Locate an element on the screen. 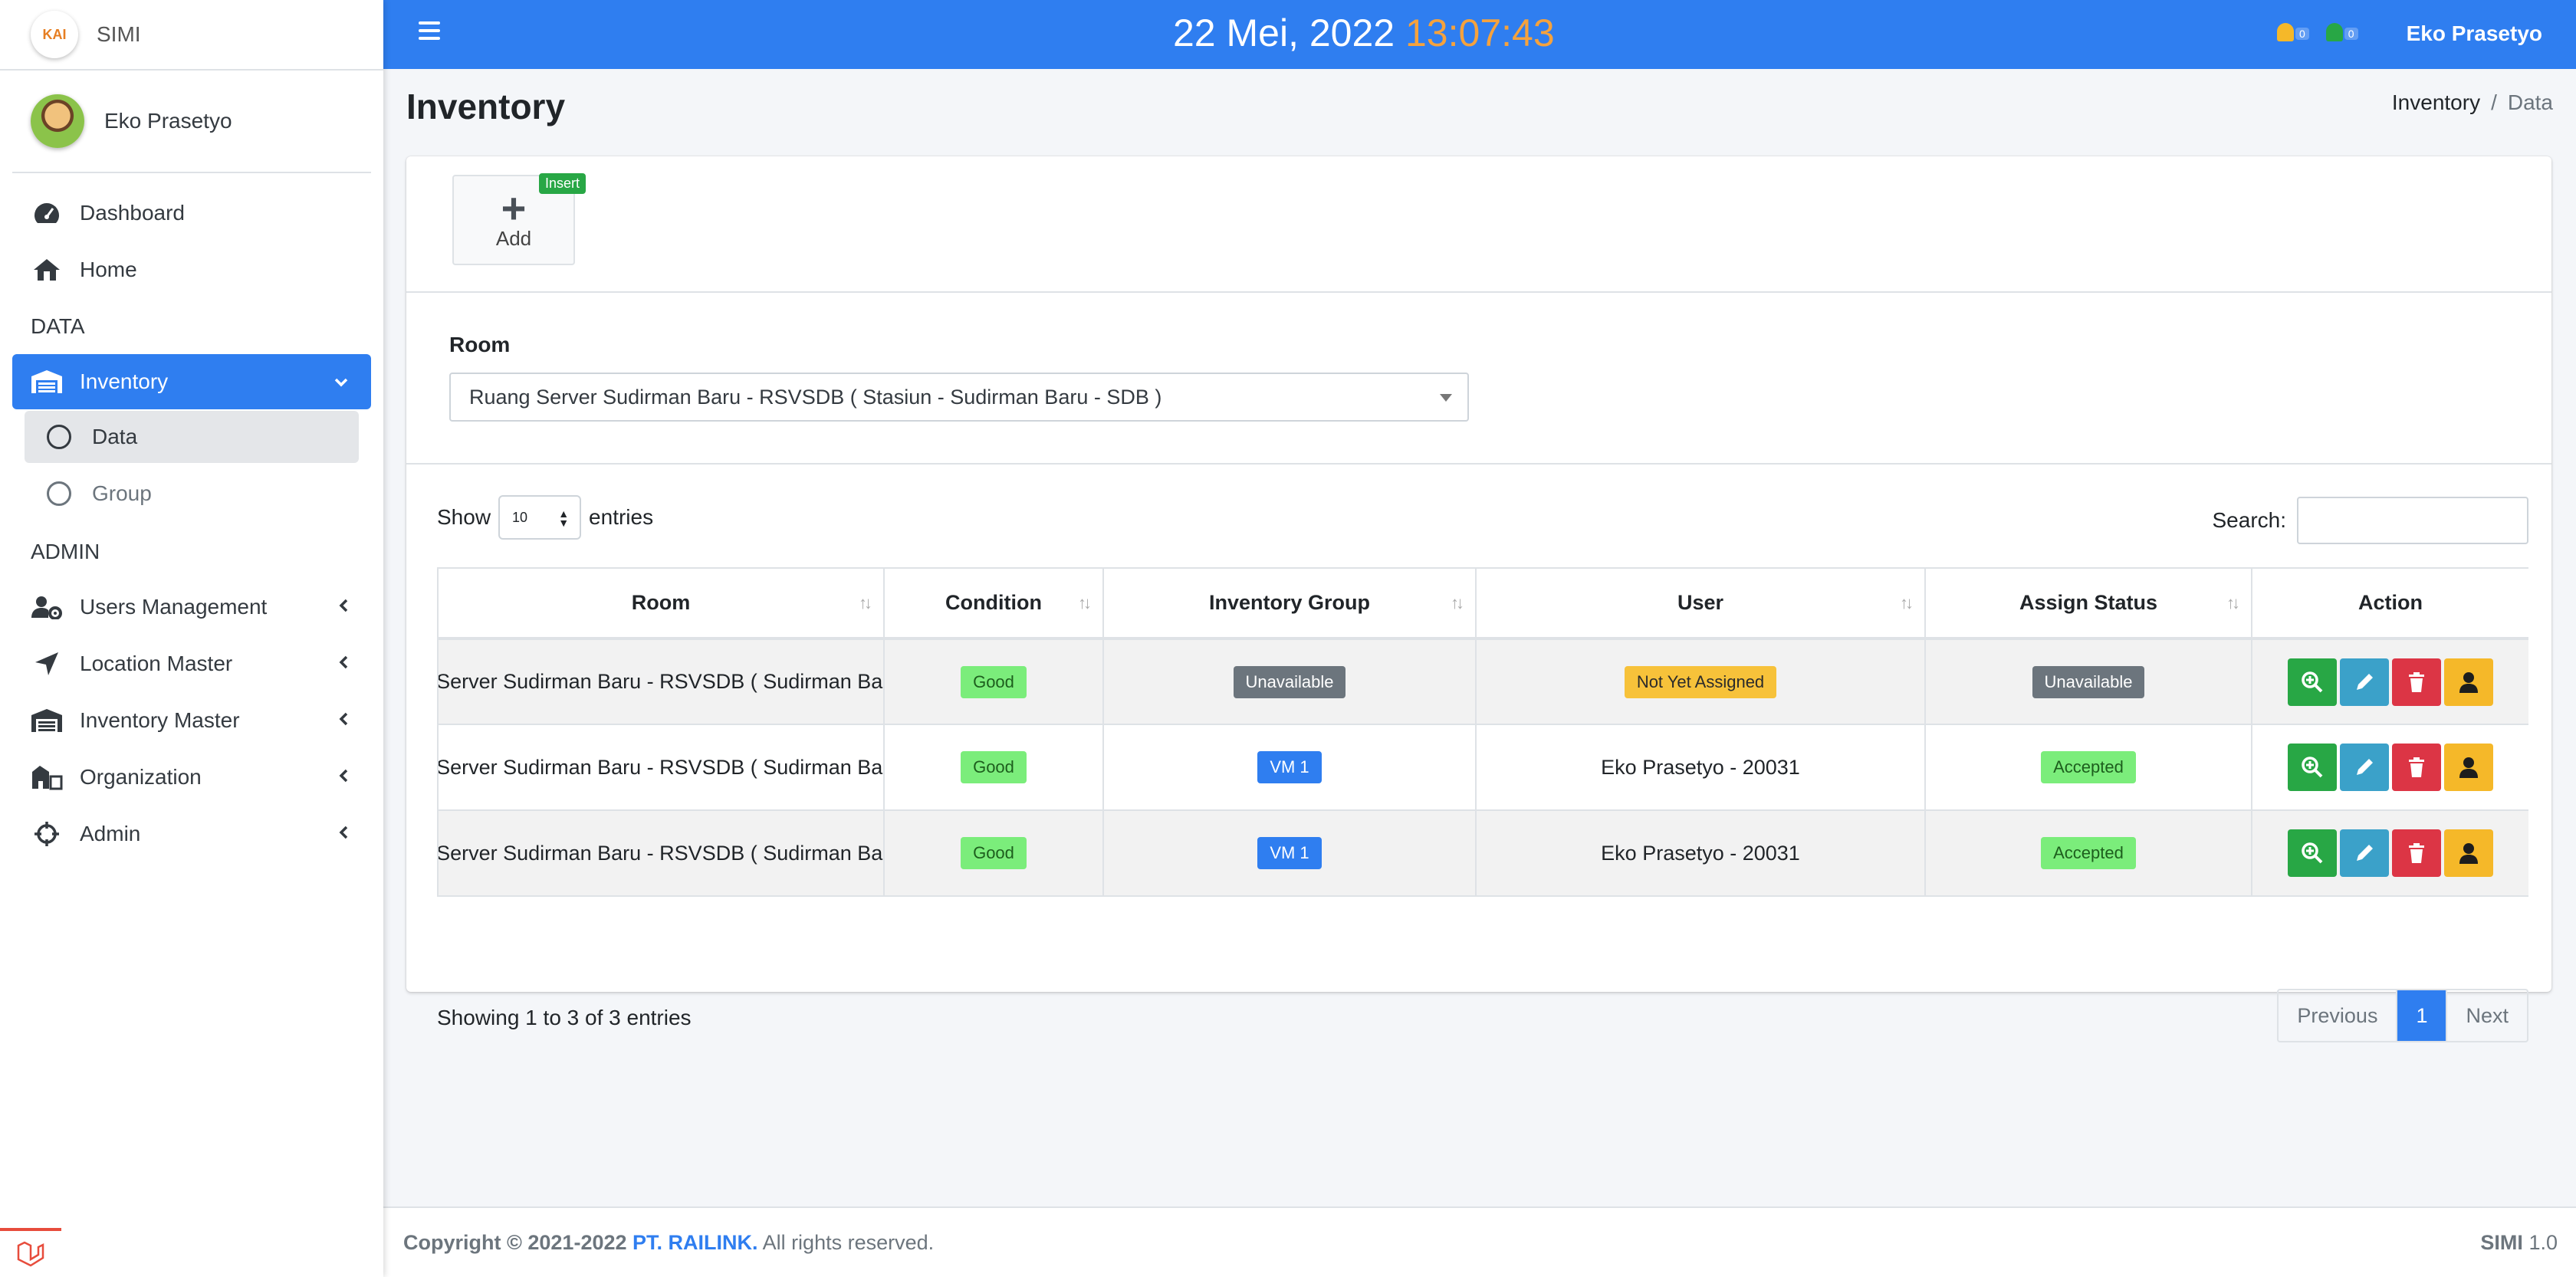  menu-toggle-icon is located at coordinates (430, 32).